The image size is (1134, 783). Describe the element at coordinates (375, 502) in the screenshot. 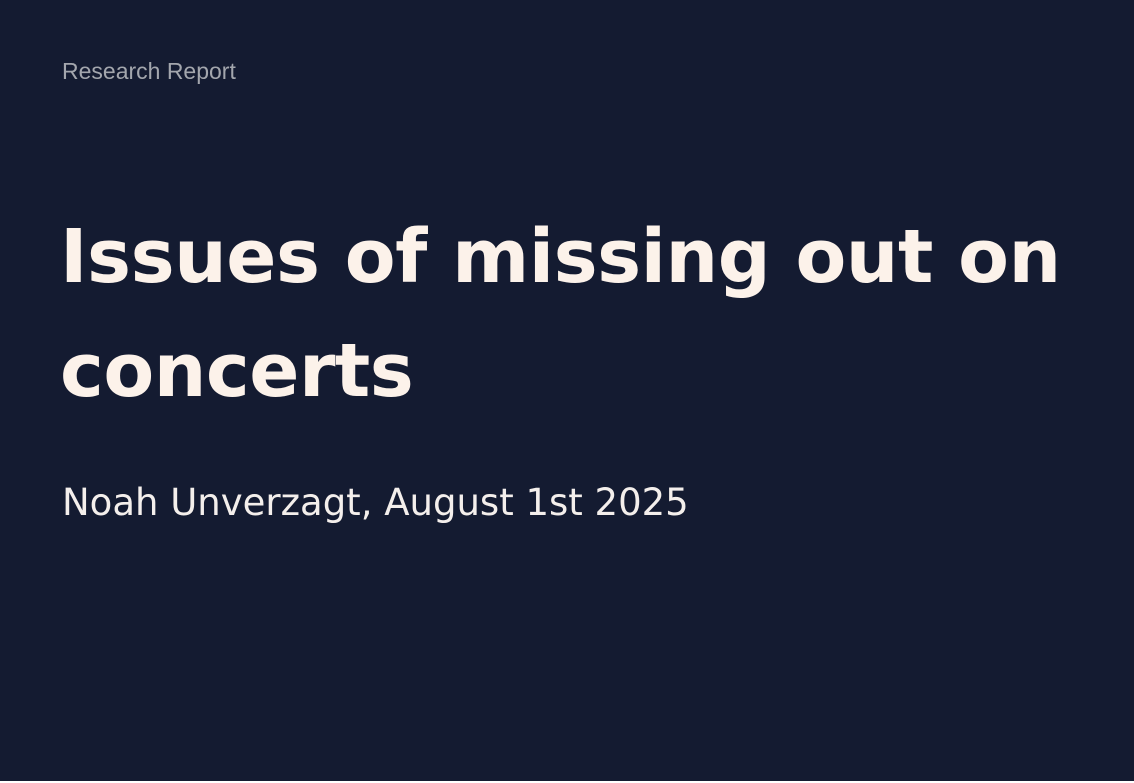

I see `author-date-byline: Noah Unverzagt, August 1st 2025` at that location.